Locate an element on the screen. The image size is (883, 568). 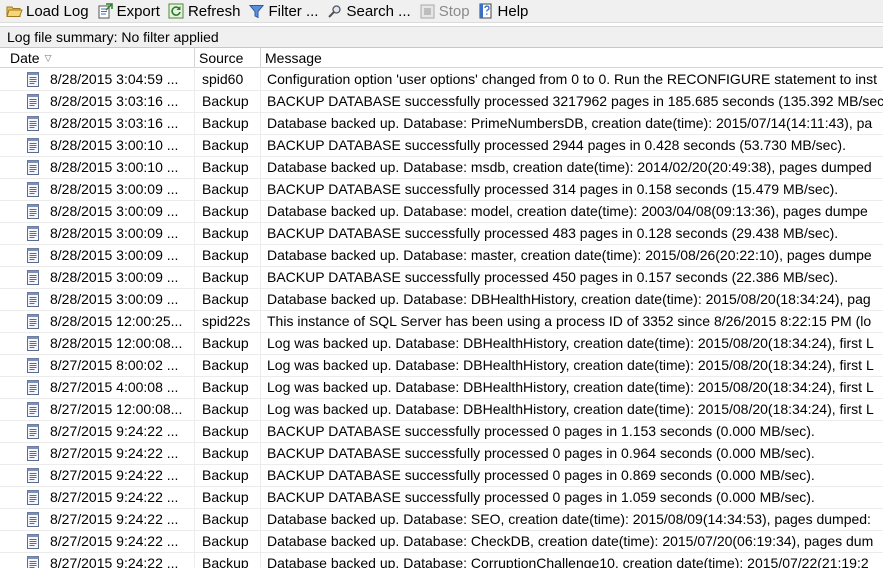
source-column-header: Source is located at coordinates (228, 58).